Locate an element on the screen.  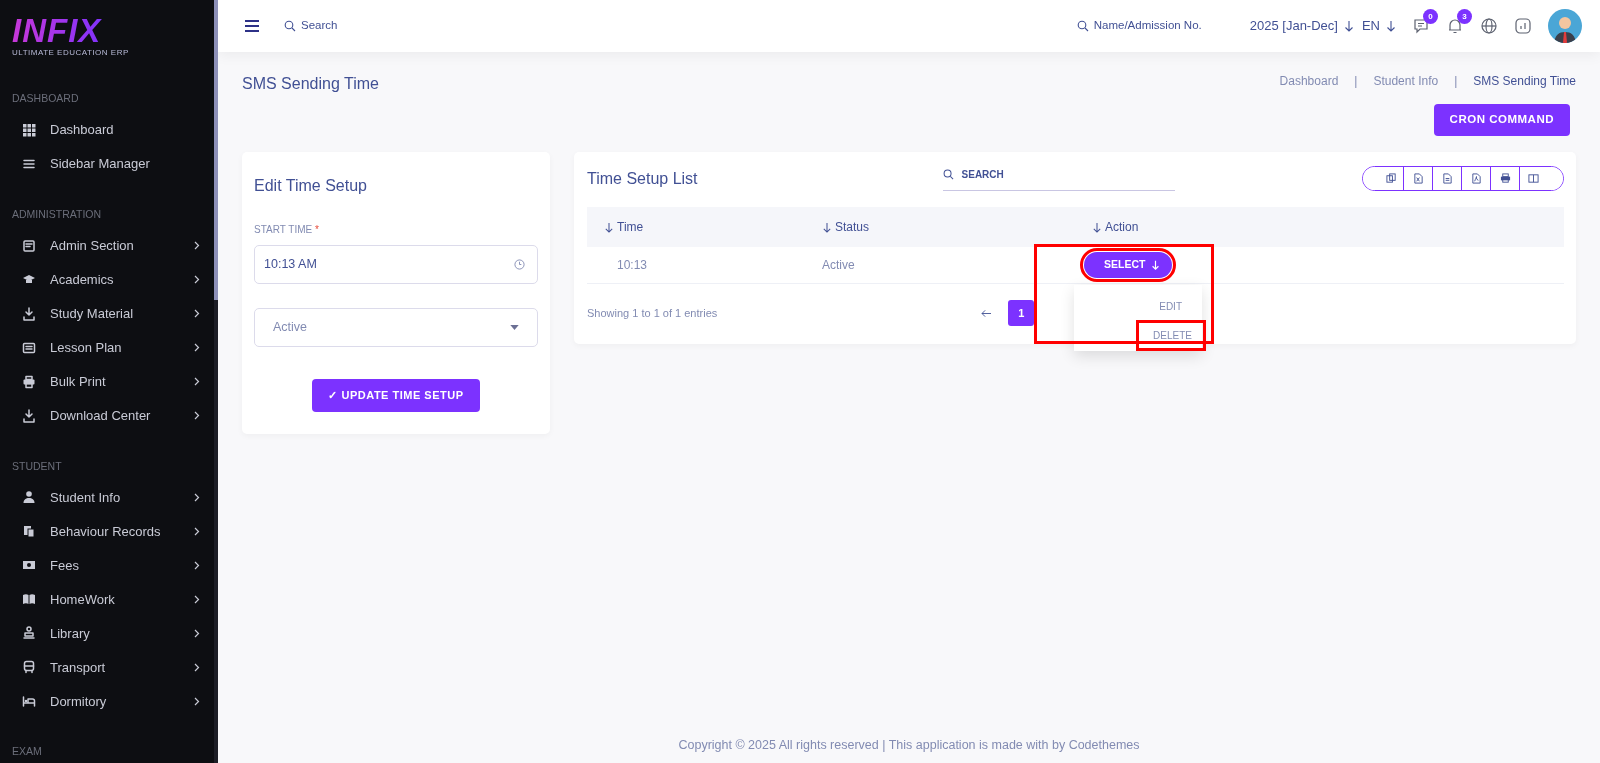
count-badge: 3 is located at coordinates (1464, 16).